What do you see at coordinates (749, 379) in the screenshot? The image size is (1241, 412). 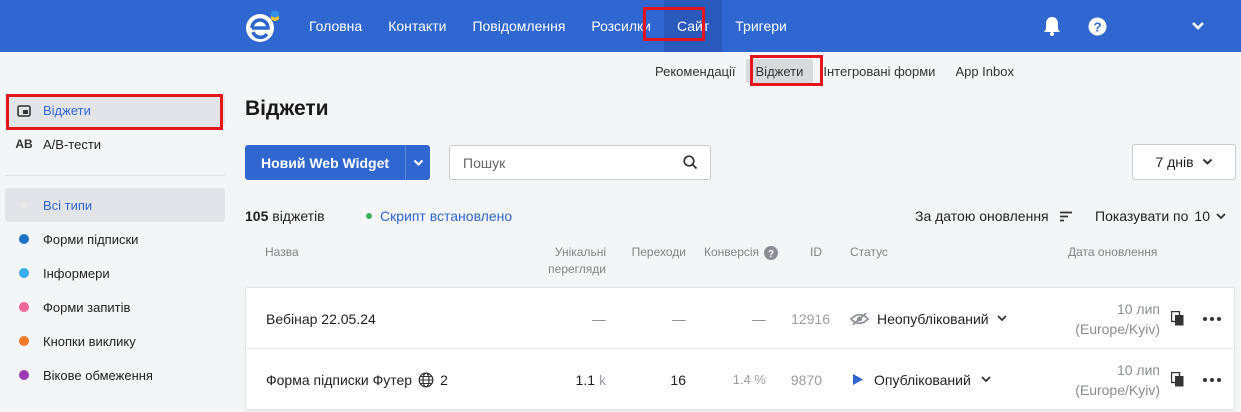 I see `conversion: 1.4 %` at bounding box center [749, 379].